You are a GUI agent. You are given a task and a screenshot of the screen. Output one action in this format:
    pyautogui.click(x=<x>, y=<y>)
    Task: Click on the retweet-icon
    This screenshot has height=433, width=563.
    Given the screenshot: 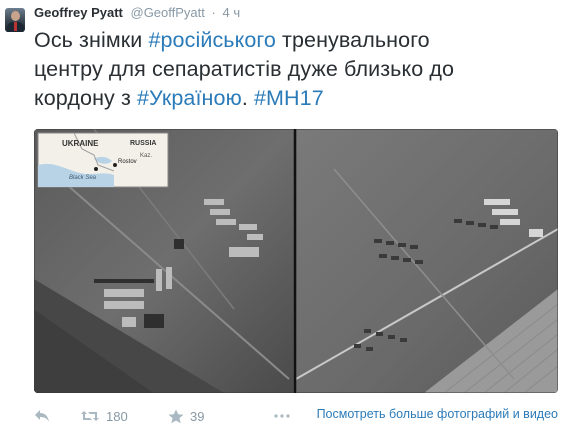 What is the action you would take?
    pyautogui.click(x=90, y=416)
    